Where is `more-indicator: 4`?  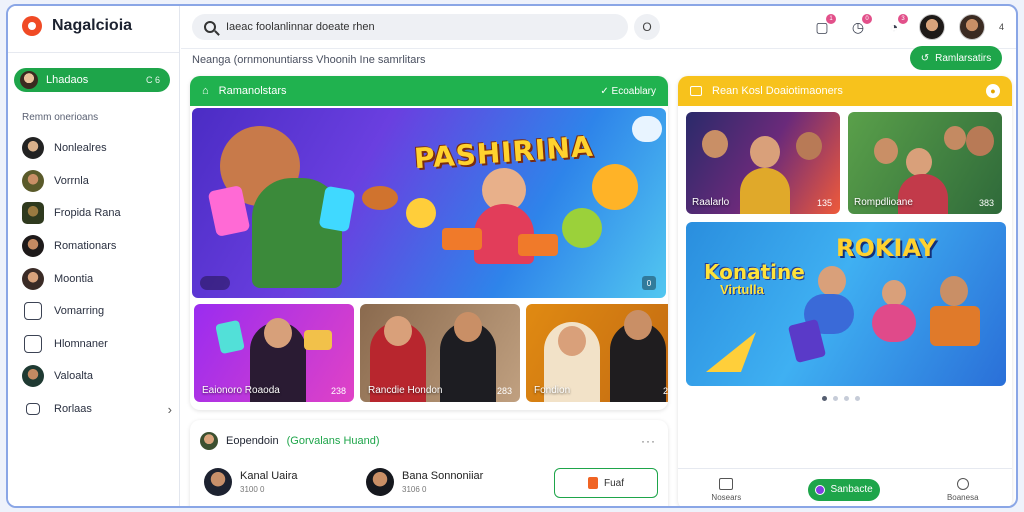
more-indicator: 4 is located at coordinates (1001, 27).